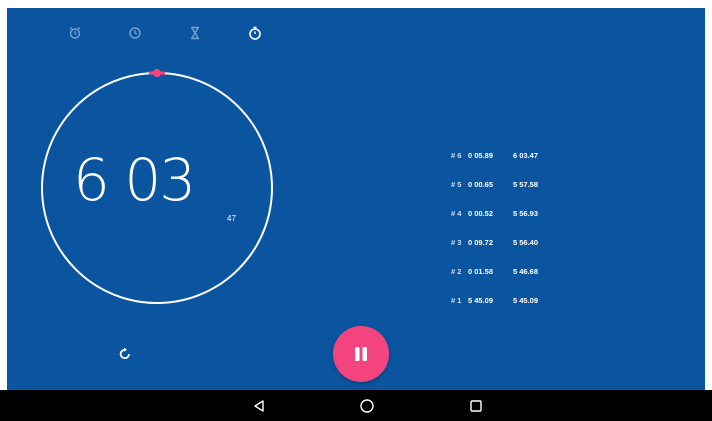  Describe the element at coordinates (526, 300) in the screenshot. I see `lap-total: 5 45.09` at that location.